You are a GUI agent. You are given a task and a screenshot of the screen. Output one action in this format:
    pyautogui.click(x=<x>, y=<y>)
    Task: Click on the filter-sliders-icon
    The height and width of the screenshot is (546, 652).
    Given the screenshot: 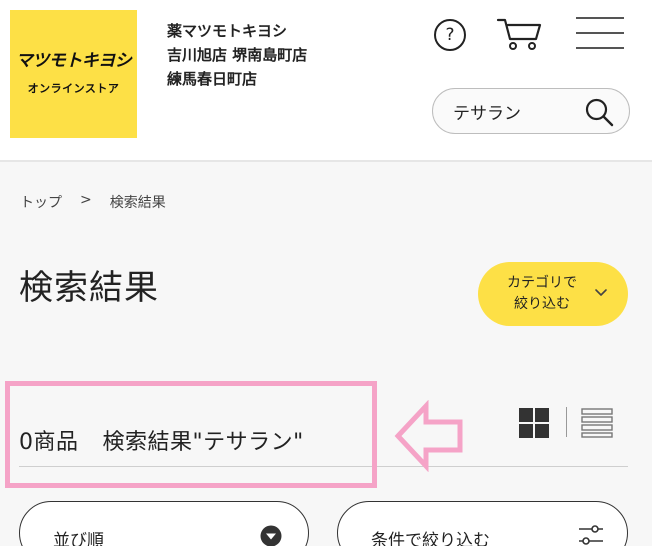 What is the action you would take?
    pyautogui.click(x=591, y=535)
    